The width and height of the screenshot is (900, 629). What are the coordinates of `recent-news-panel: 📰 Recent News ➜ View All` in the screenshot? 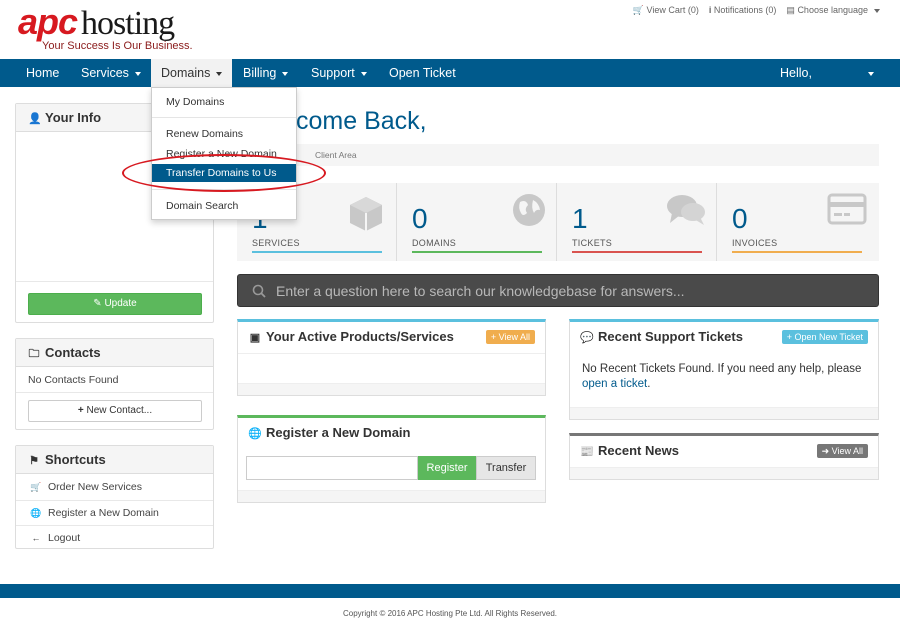 It's located at (724, 456).